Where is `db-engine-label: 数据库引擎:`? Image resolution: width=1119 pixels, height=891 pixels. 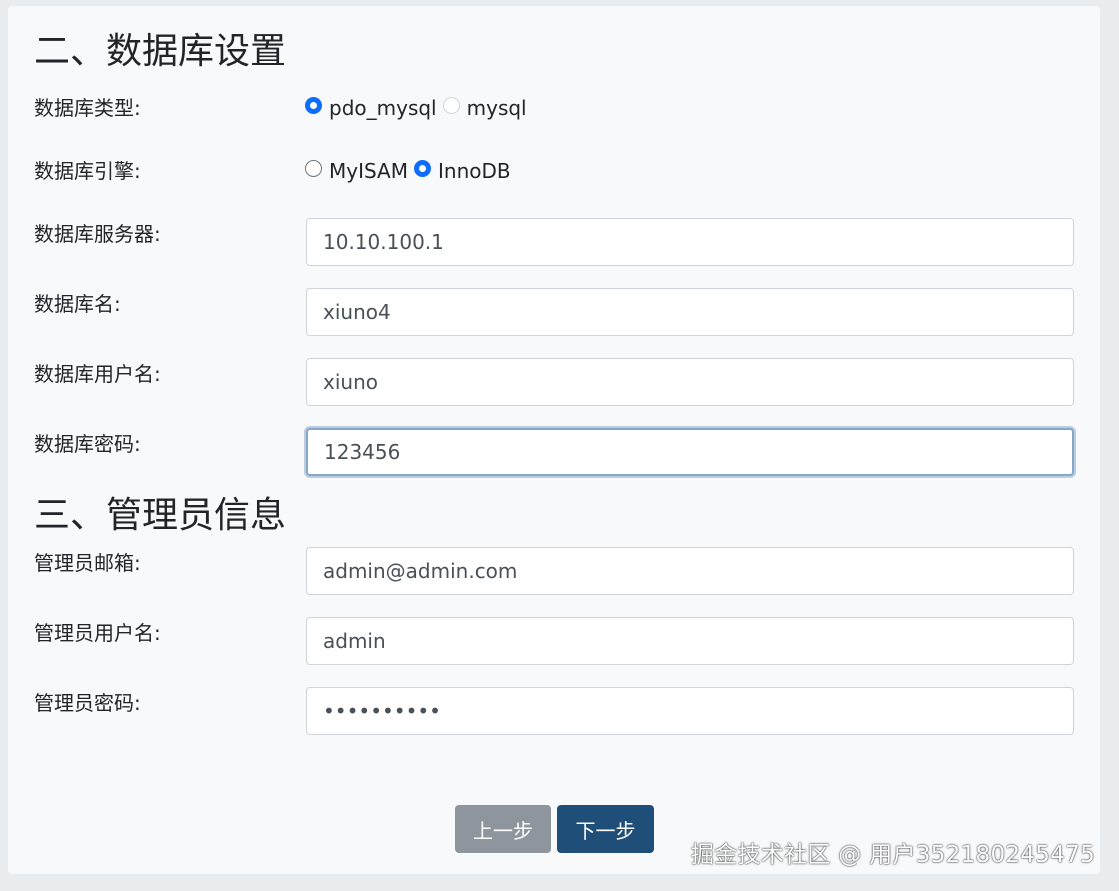
db-engine-label: 数据库引擎: is located at coordinates (87, 171).